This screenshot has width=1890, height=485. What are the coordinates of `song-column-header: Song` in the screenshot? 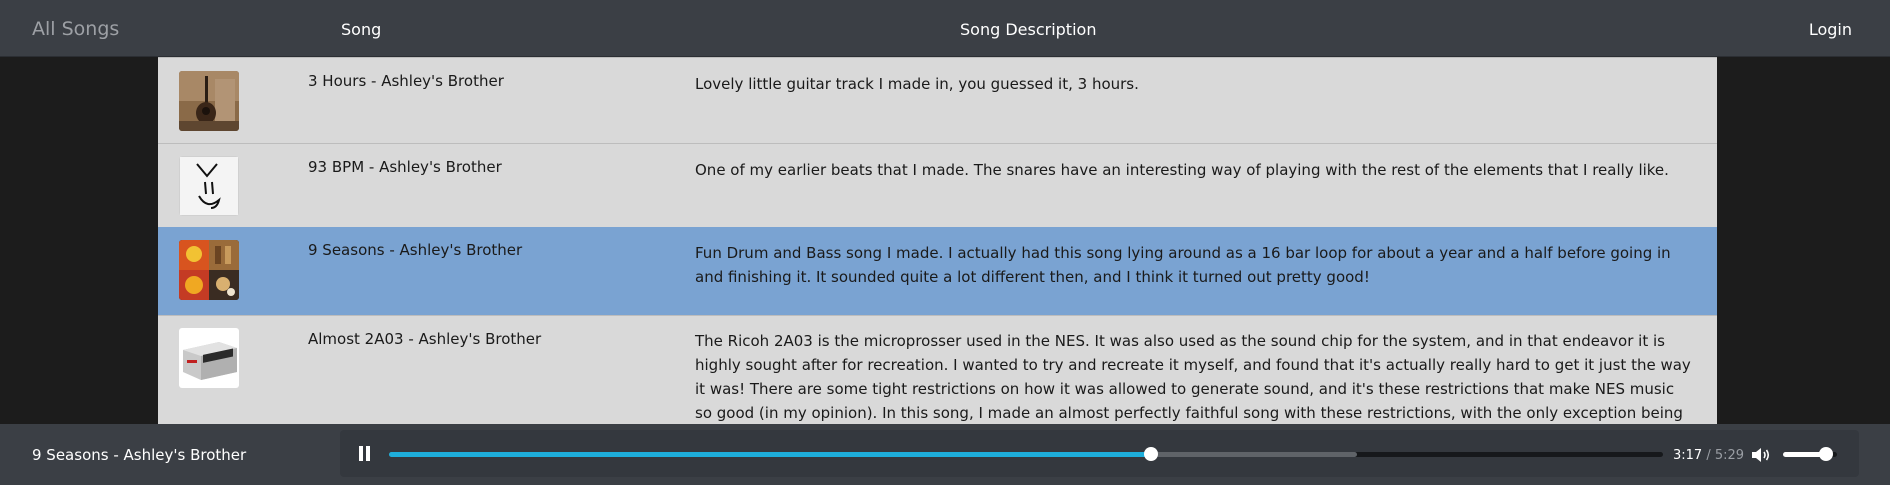 It's located at (361, 29).